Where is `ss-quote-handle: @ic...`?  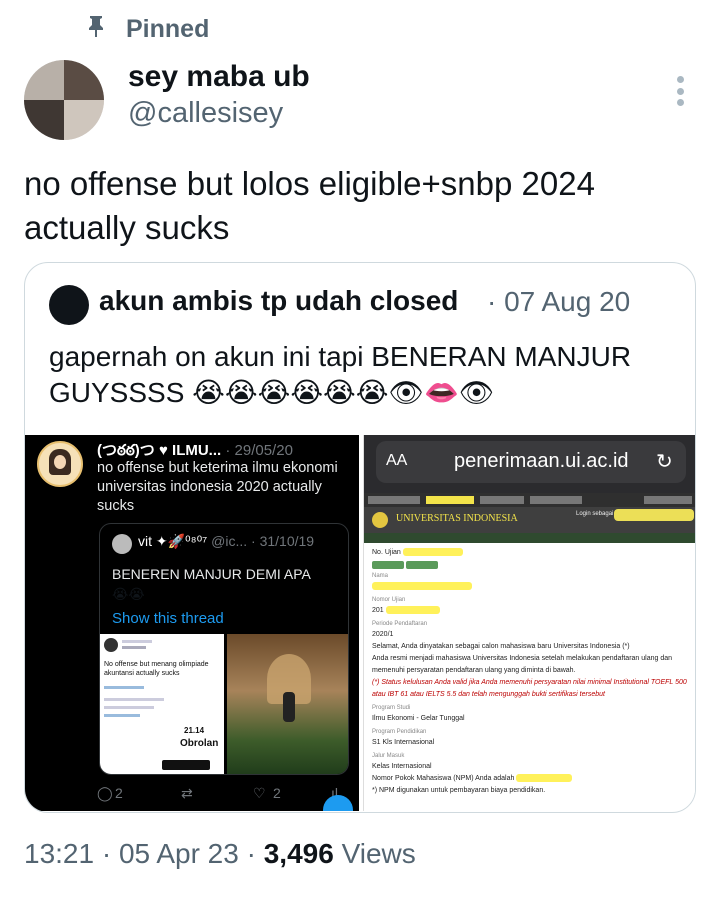
ss-quote-handle: @ic... is located at coordinates (229, 541).